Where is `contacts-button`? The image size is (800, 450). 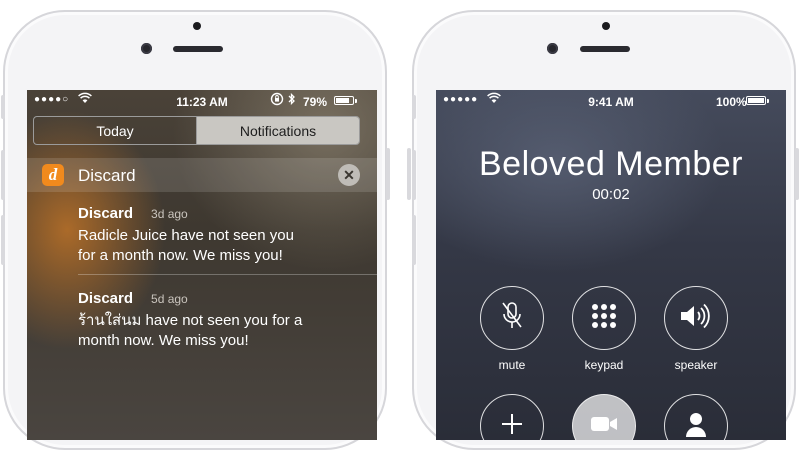 contacts-button is located at coordinates (696, 417).